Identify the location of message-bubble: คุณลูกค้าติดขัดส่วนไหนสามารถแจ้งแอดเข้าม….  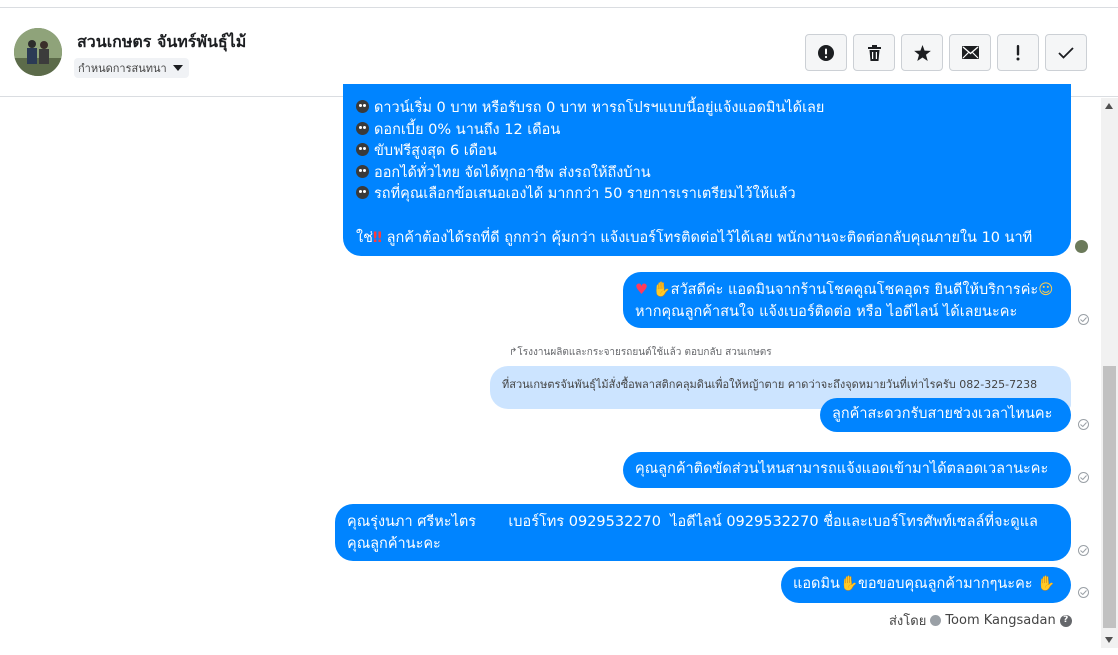
(847, 470).